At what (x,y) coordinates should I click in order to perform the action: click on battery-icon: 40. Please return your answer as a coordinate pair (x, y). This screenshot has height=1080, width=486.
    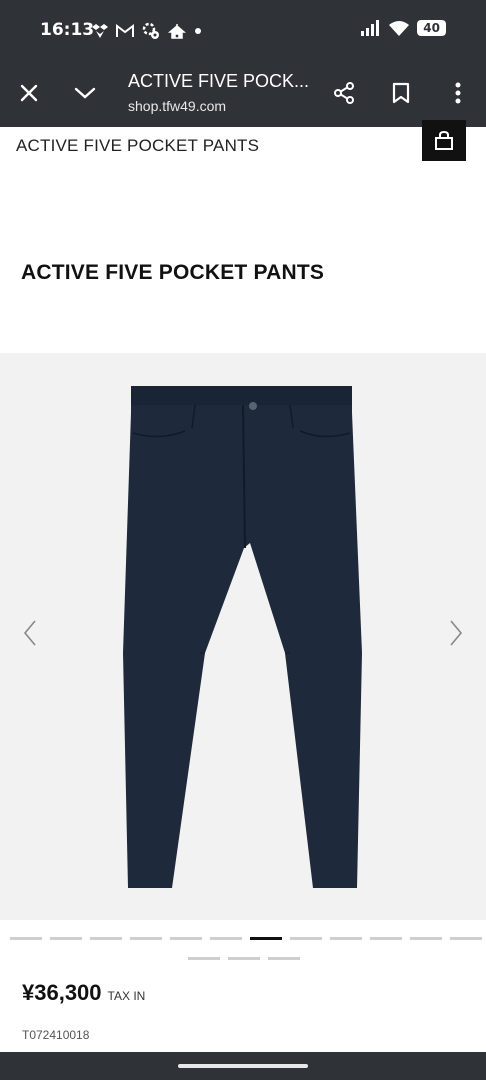
    Looking at the image, I should click on (431, 28).